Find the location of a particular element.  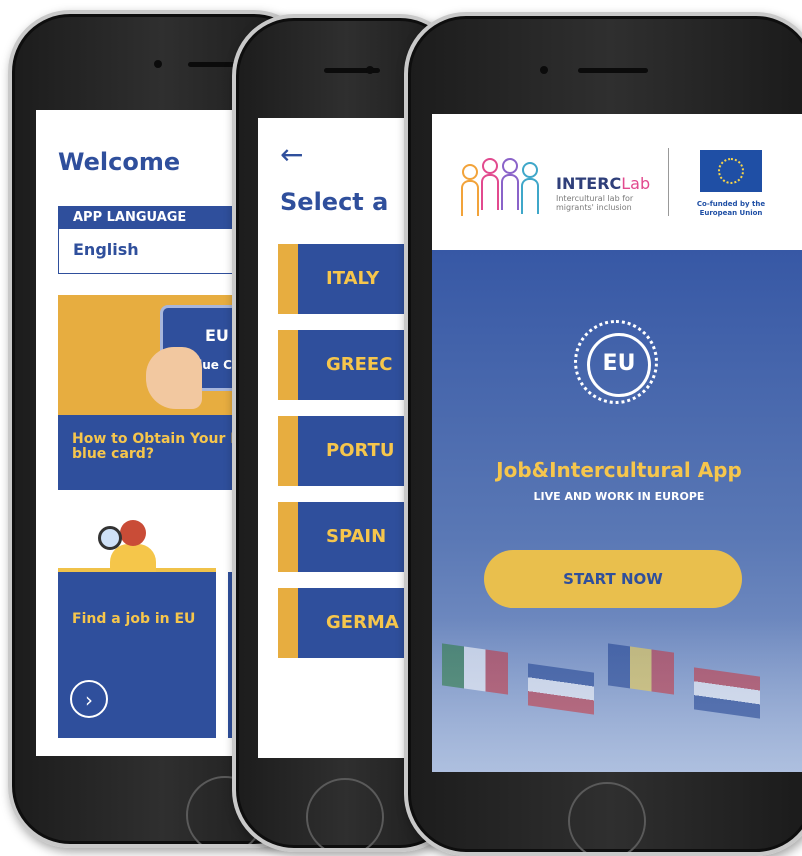

chevron-right-icon: › is located at coordinates (89, 699).